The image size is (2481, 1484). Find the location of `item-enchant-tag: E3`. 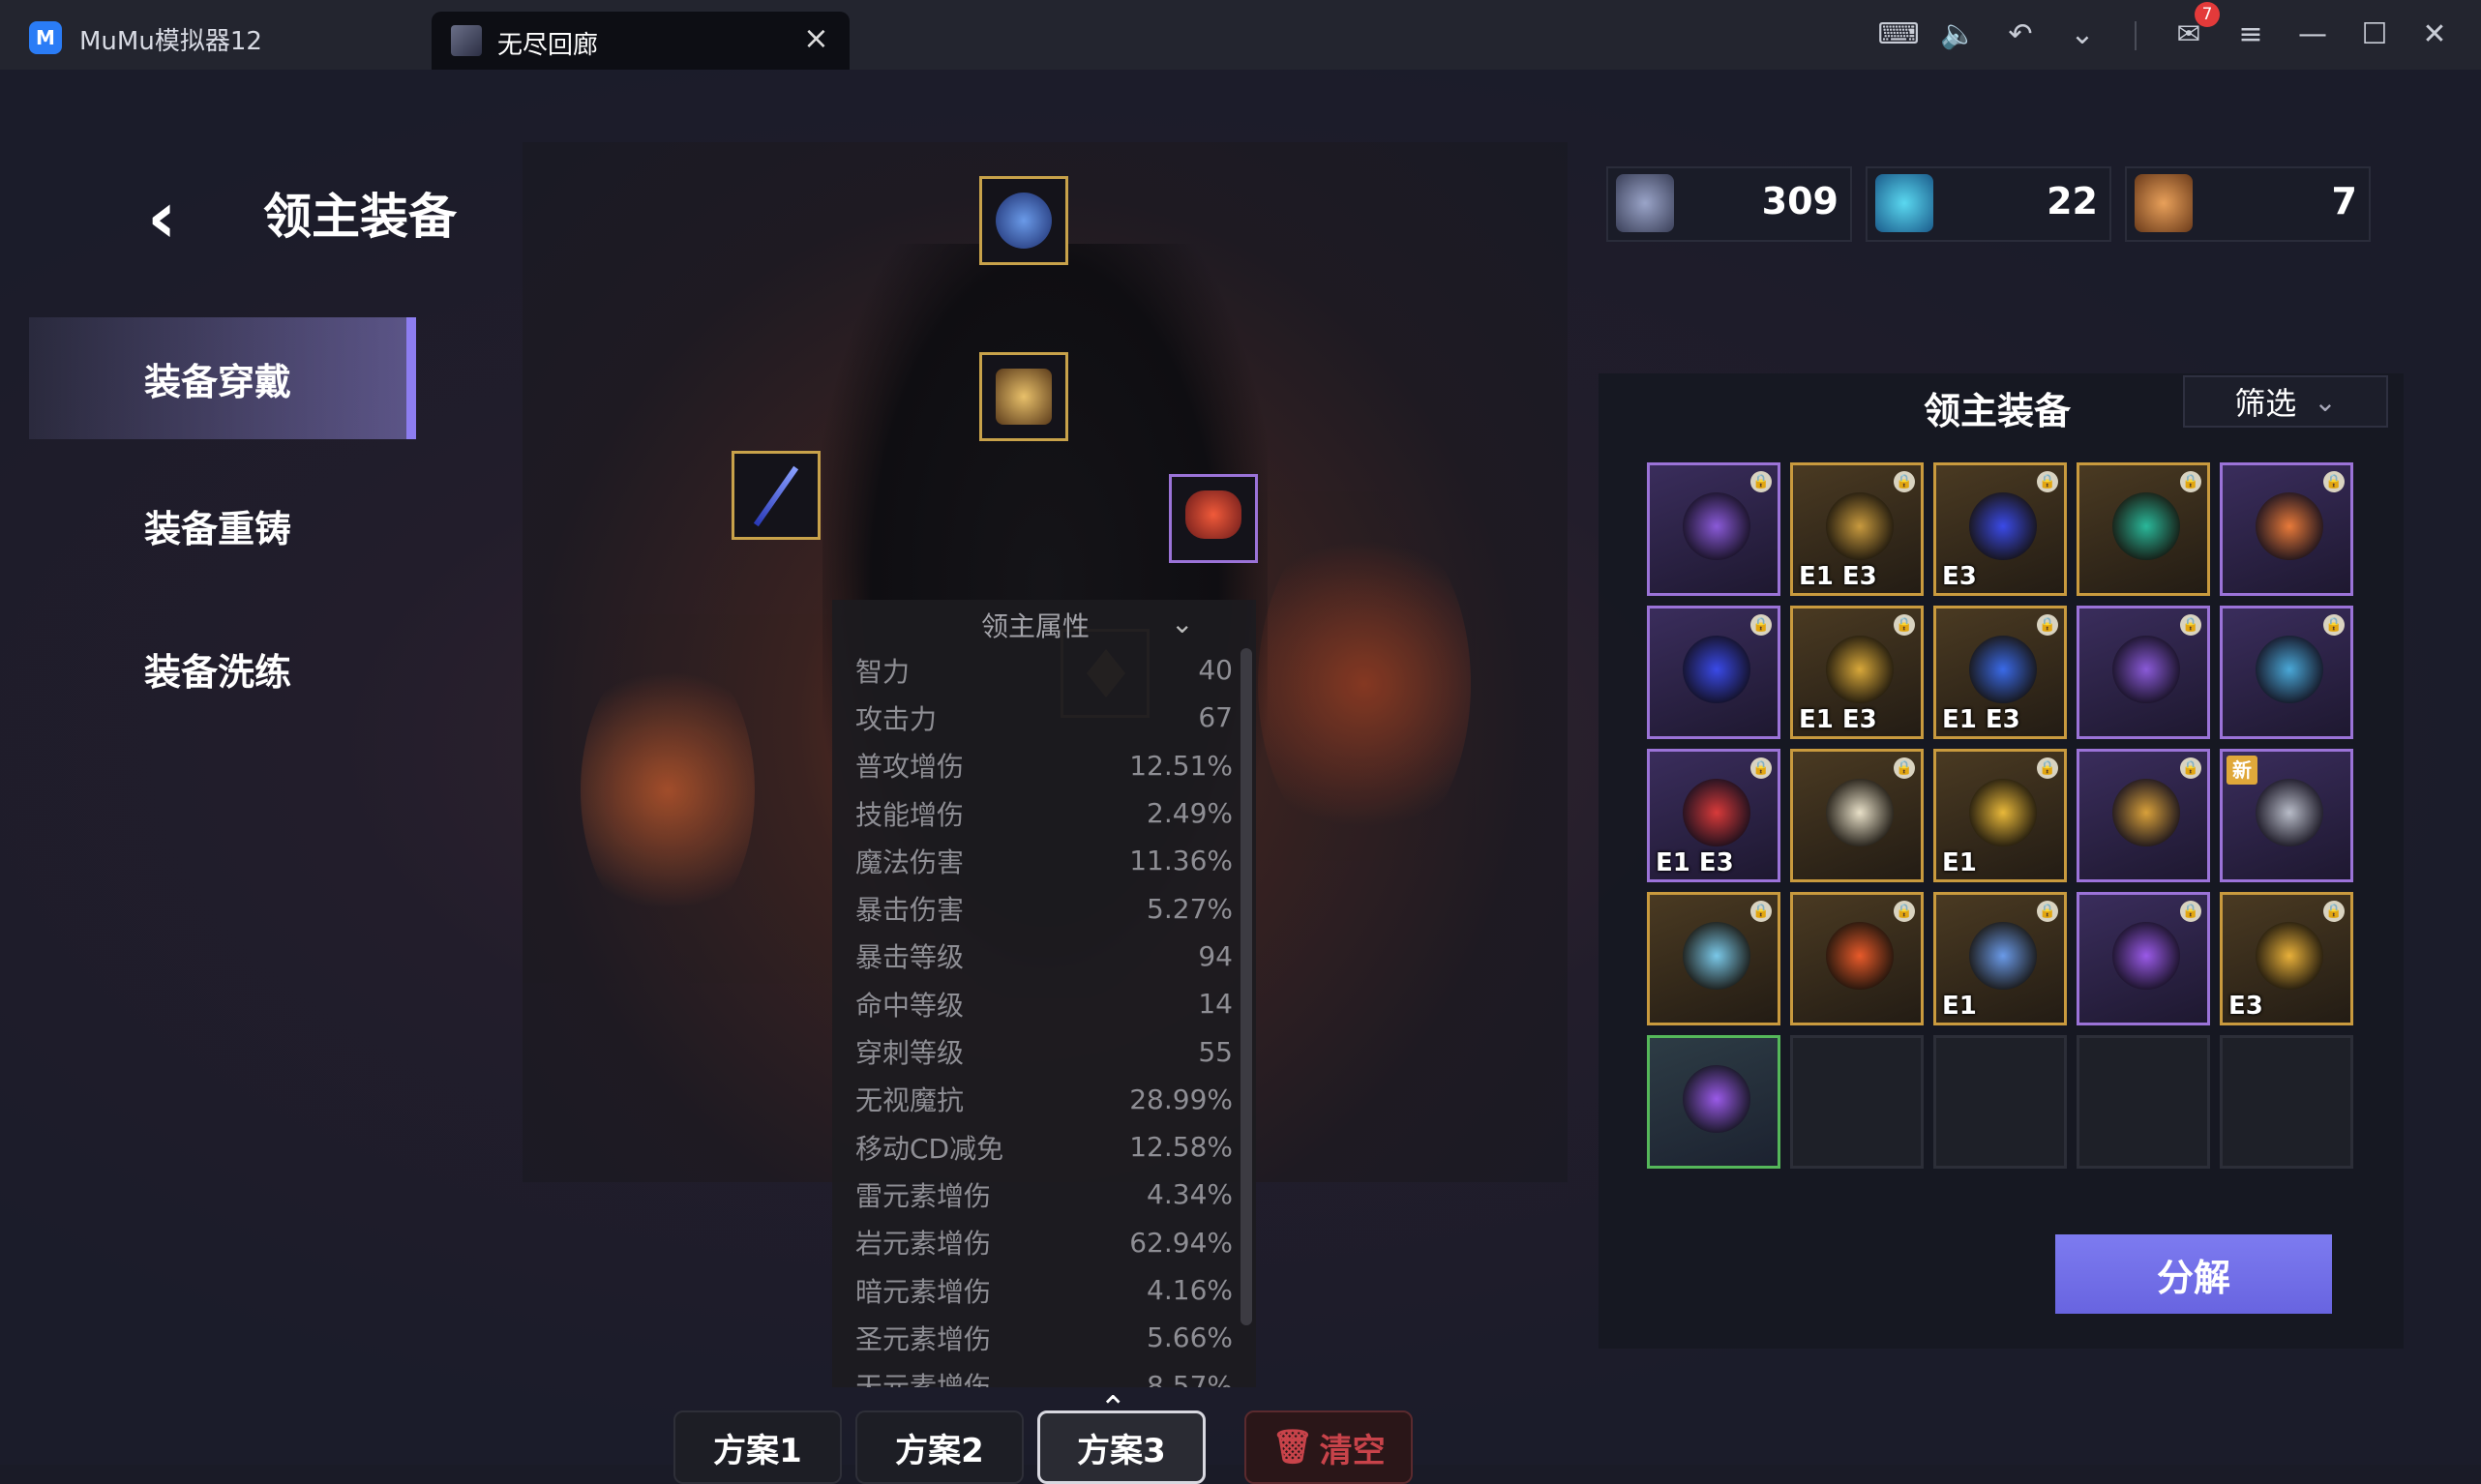

item-enchant-tag: E3 is located at coordinates (1959, 576).